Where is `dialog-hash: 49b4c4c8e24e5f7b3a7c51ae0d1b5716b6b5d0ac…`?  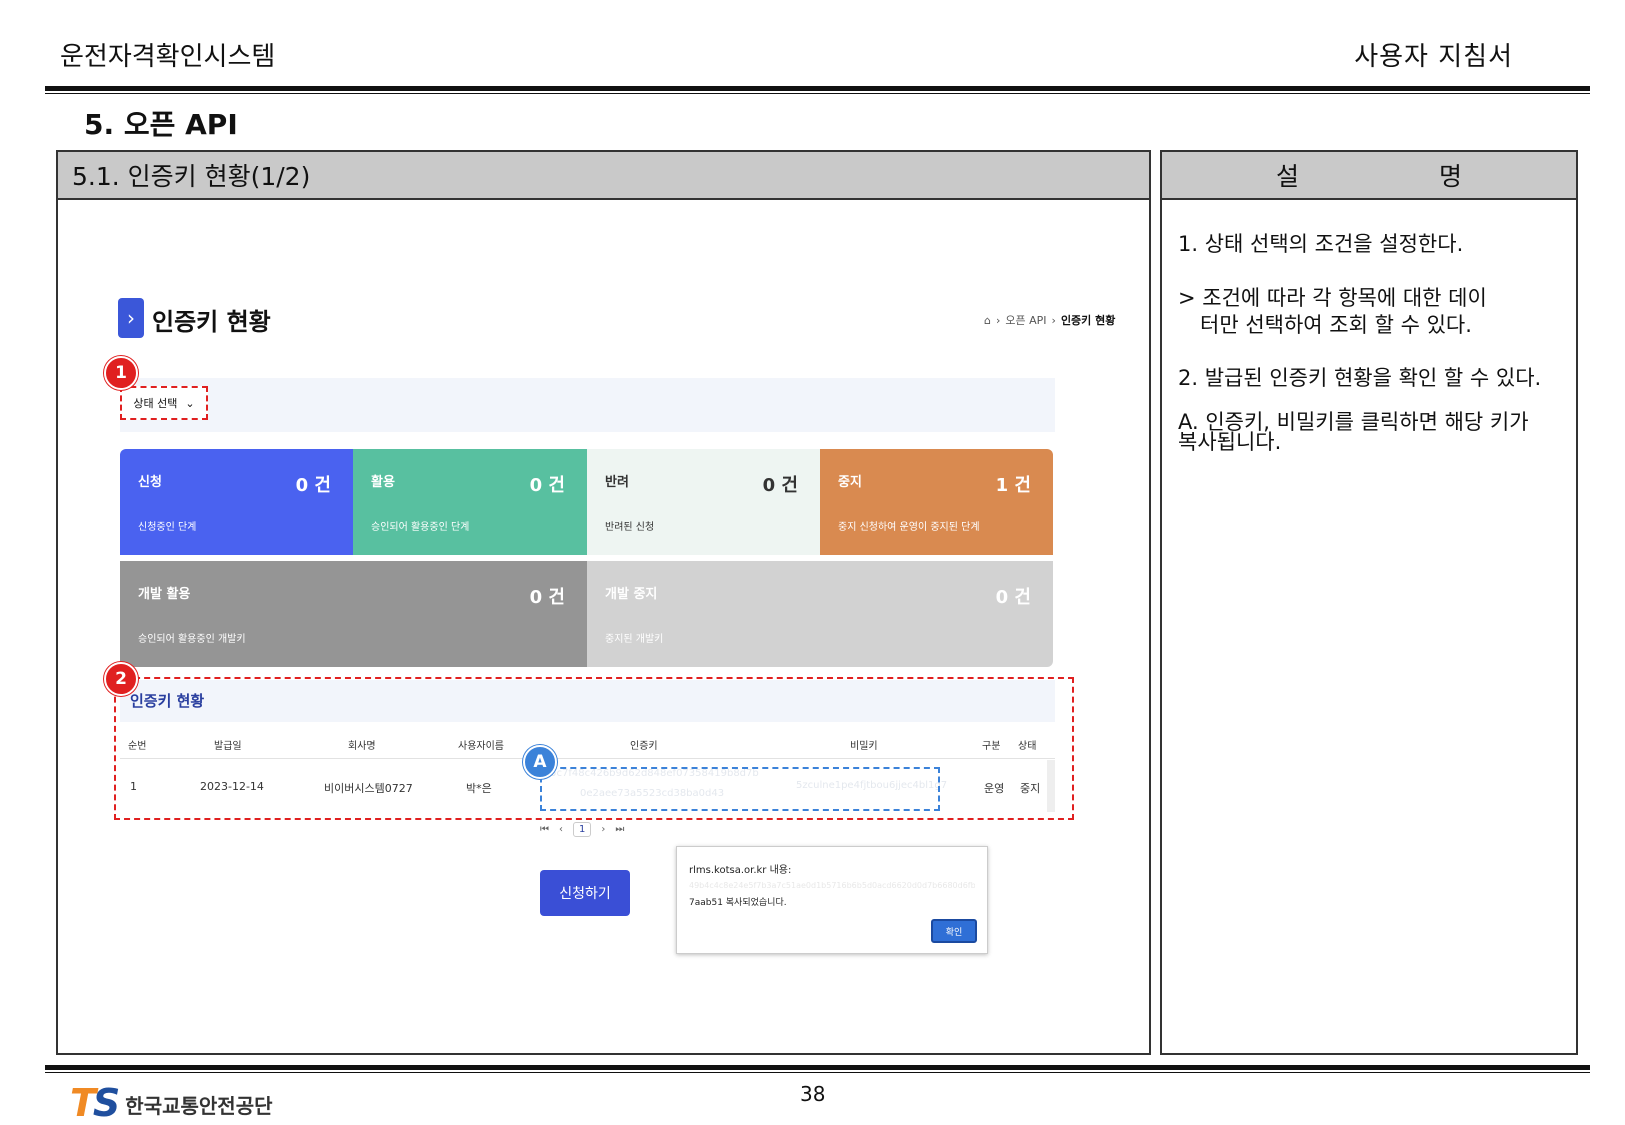 dialog-hash: 49b4c4c8e24e5f7b3a7c51ae0d1b5716b6b5d0ac… is located at coordinates (832, 885).